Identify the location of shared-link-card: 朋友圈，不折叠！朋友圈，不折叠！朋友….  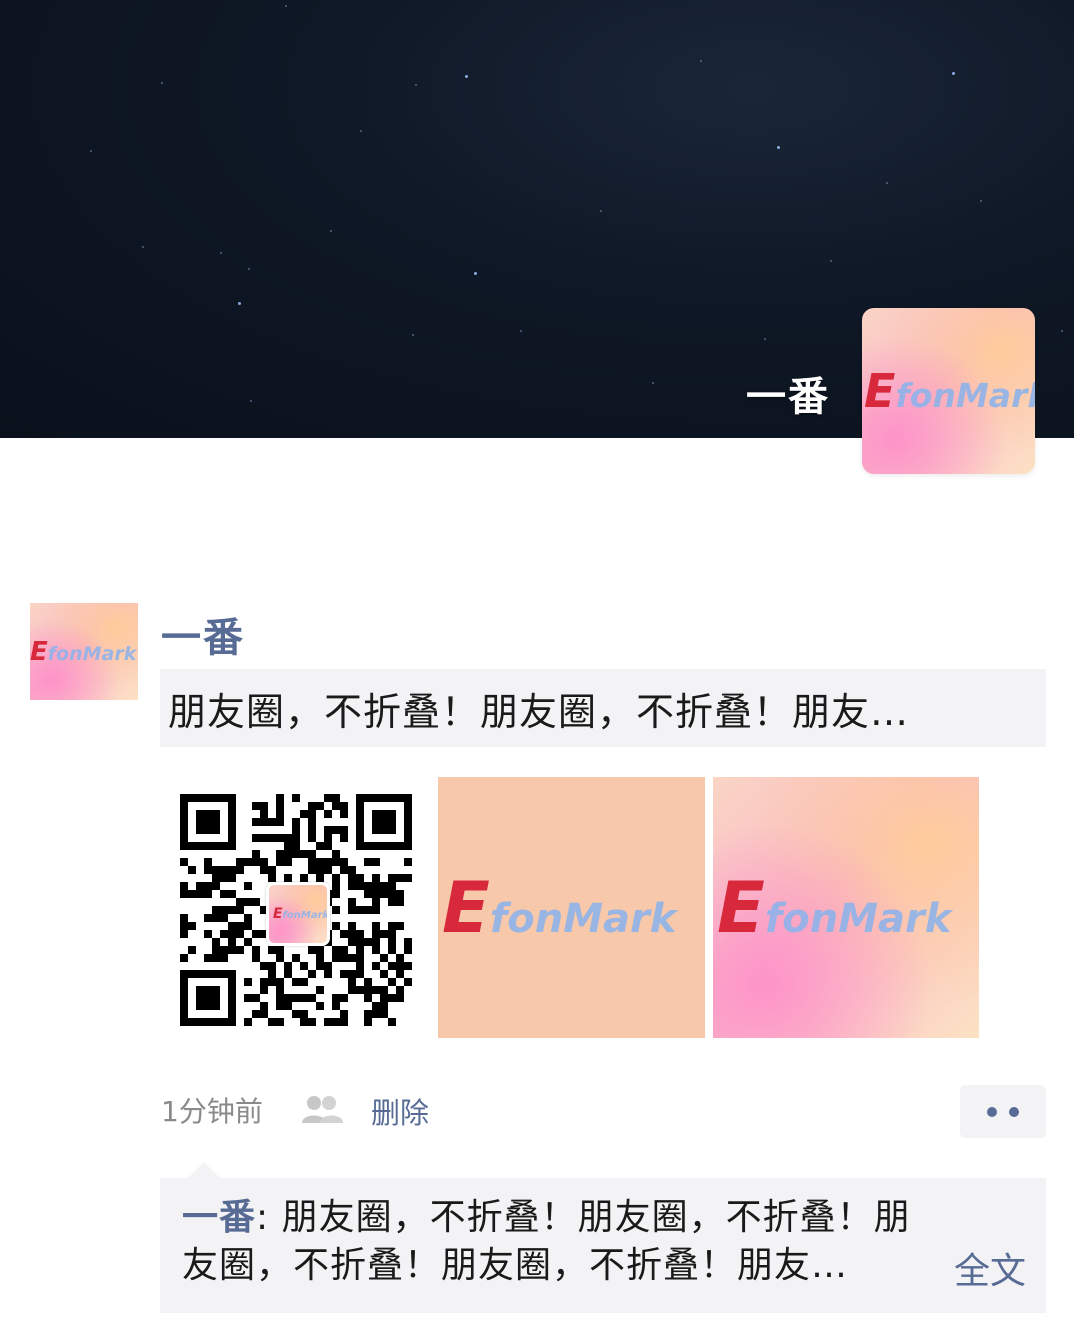
(603, 708).